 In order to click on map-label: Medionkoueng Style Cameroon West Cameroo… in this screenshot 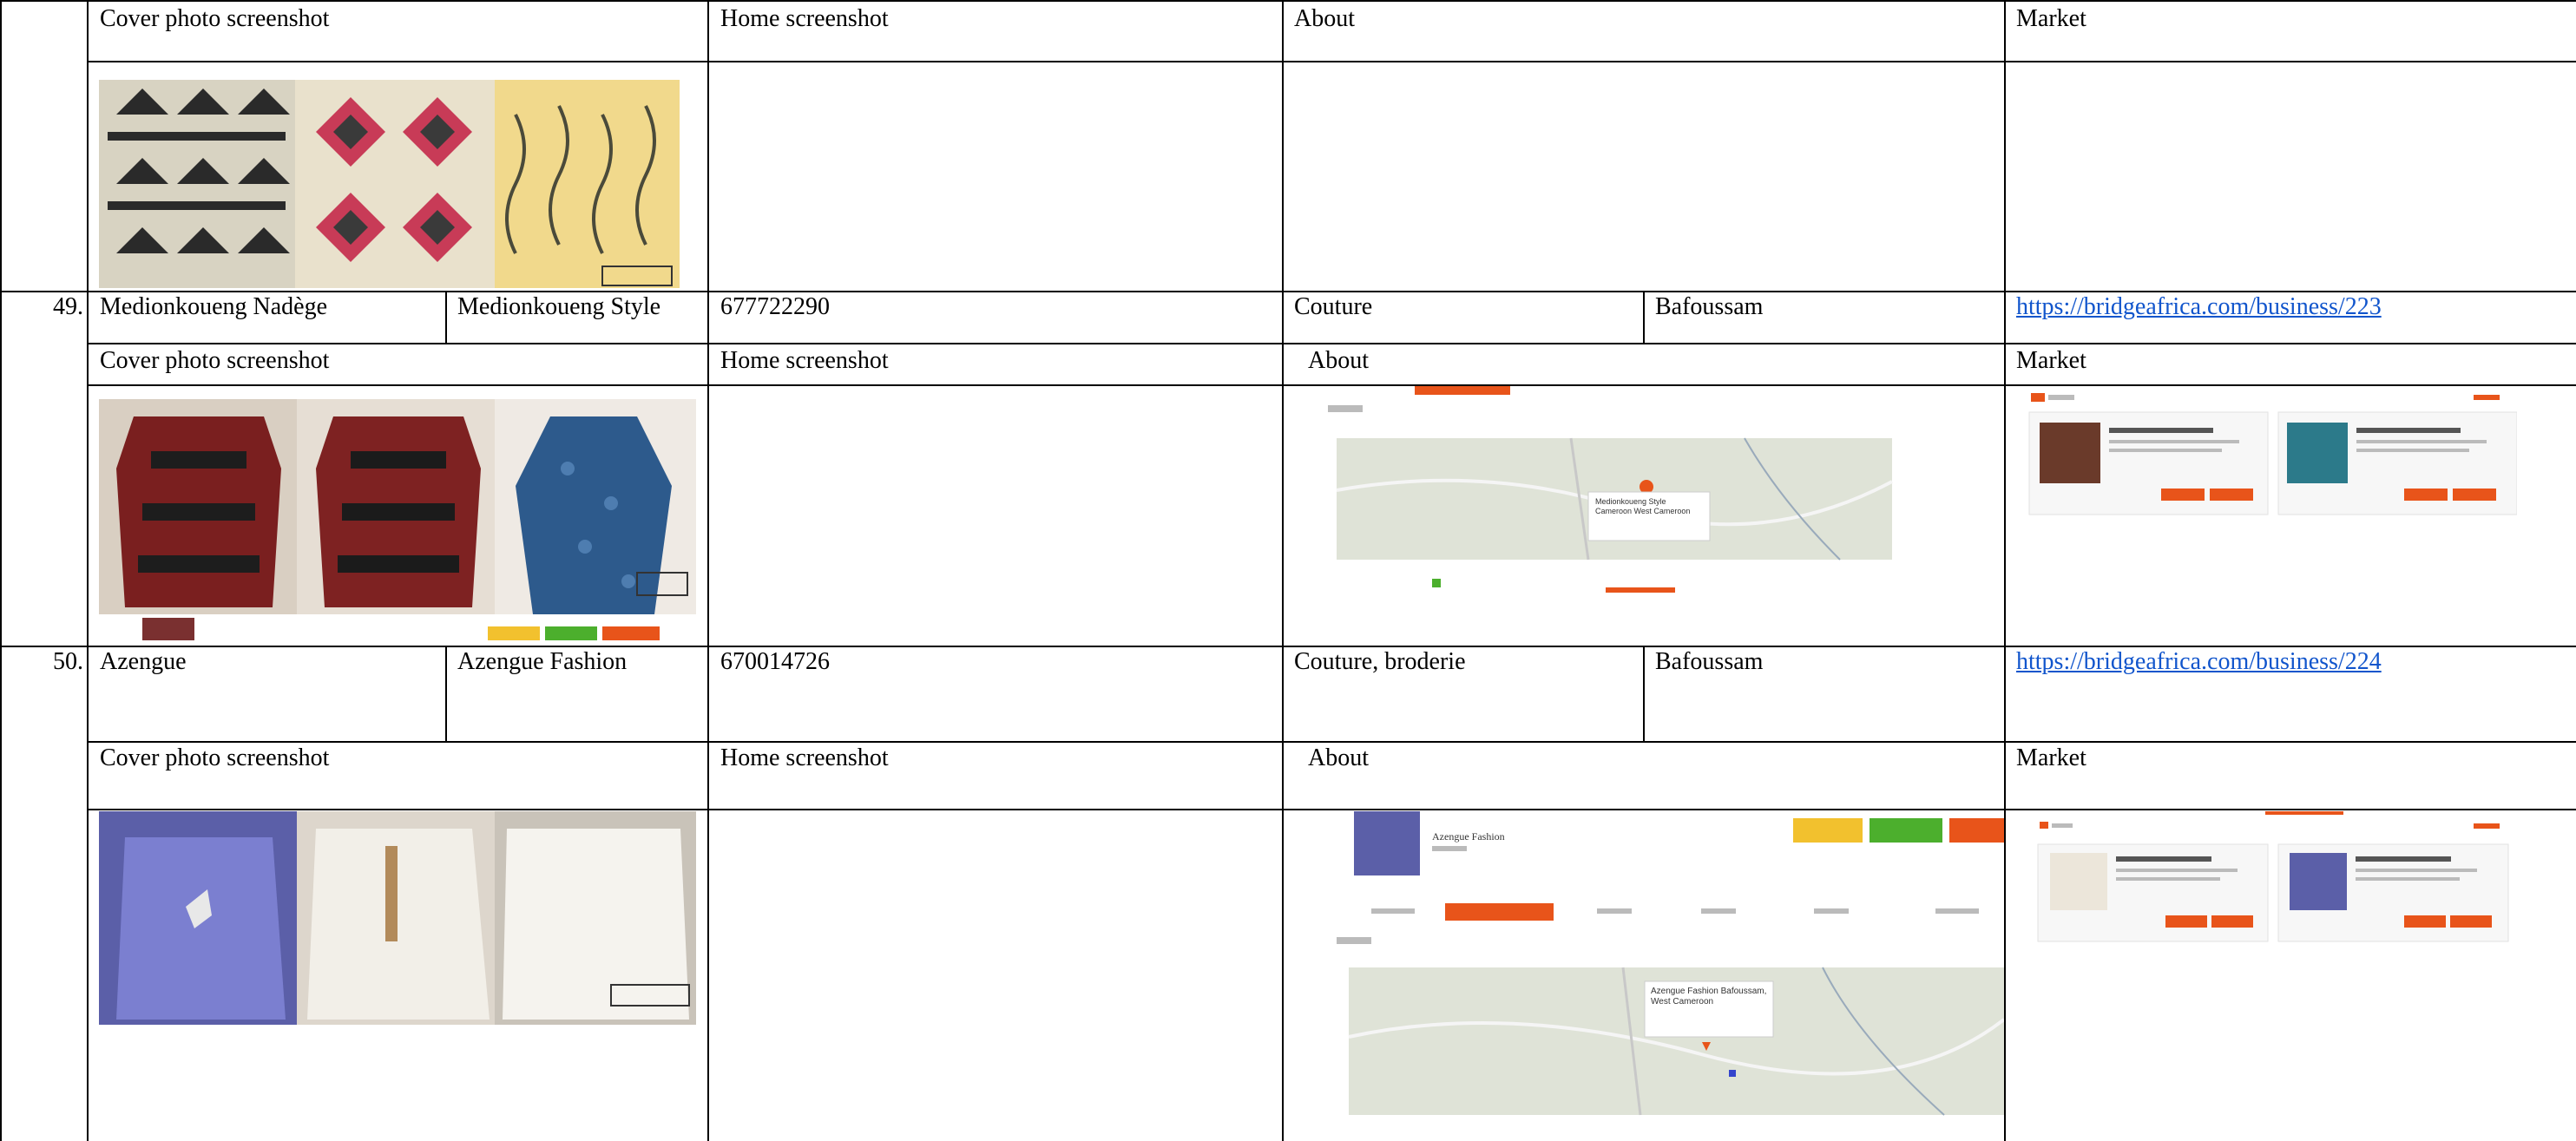, I will do `click(1643, 506)`.